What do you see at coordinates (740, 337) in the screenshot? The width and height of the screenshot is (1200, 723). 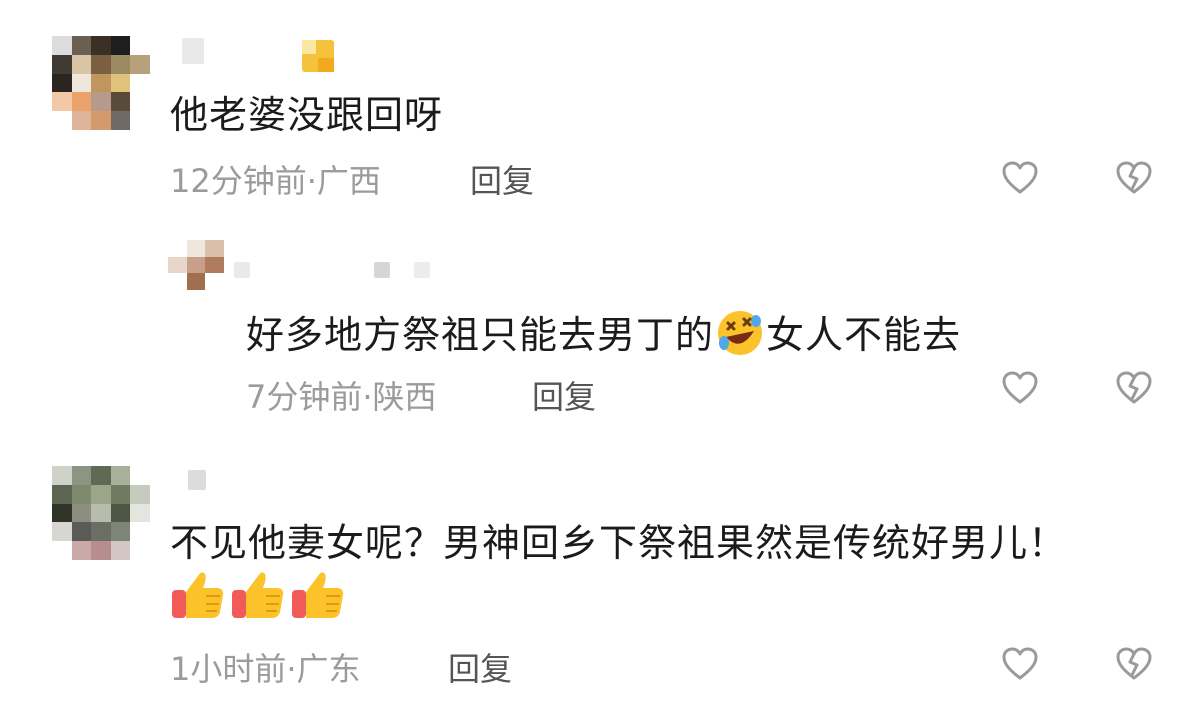 I see `rolling-on-floor-laughing-icon` at bounding box center [740, 337].